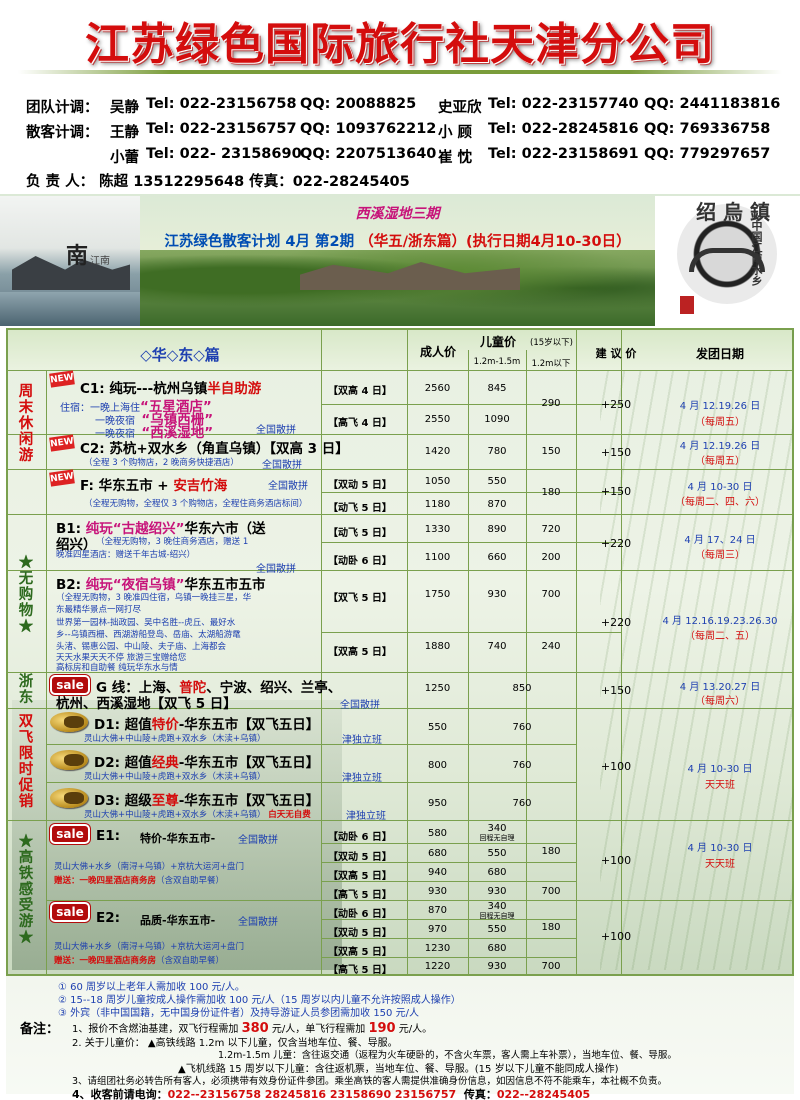  What do you see at coordinates (437, 529) in the screenshot?
I see `adult-price: 1330` at bounding box center [437, 529].